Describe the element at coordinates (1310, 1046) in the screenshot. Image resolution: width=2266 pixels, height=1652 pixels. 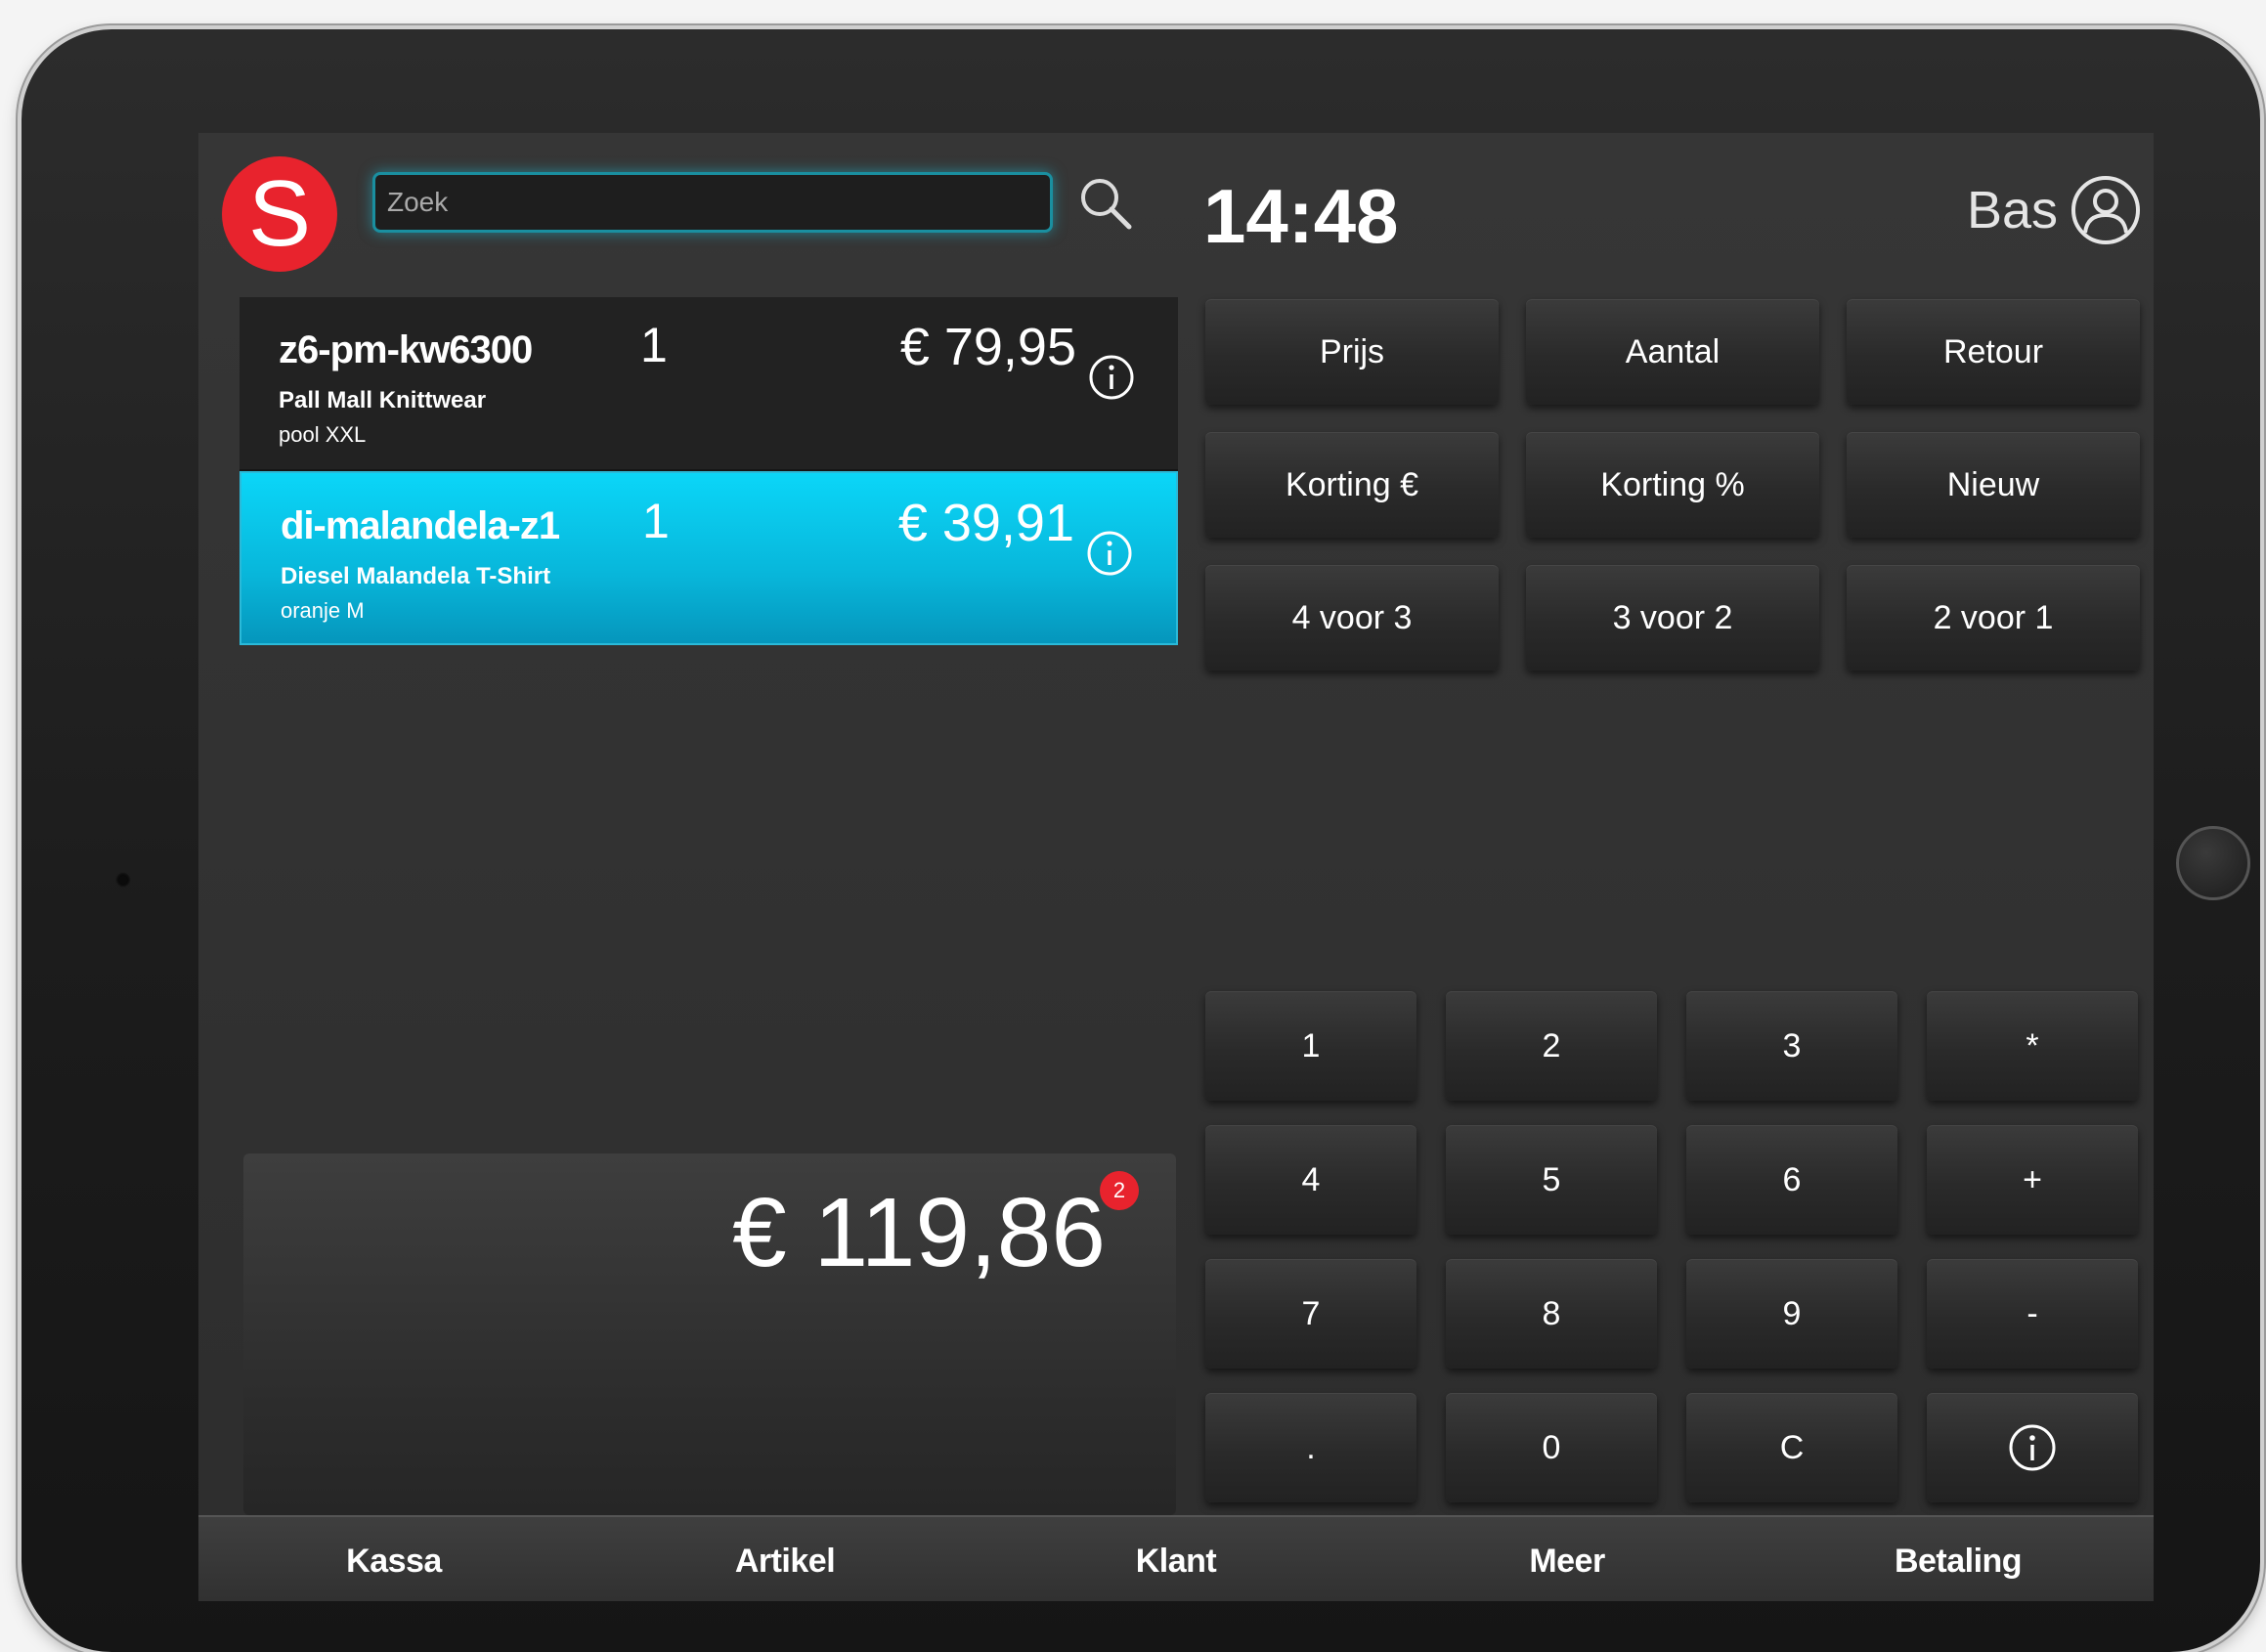
I see `key-1: 1` at that location.